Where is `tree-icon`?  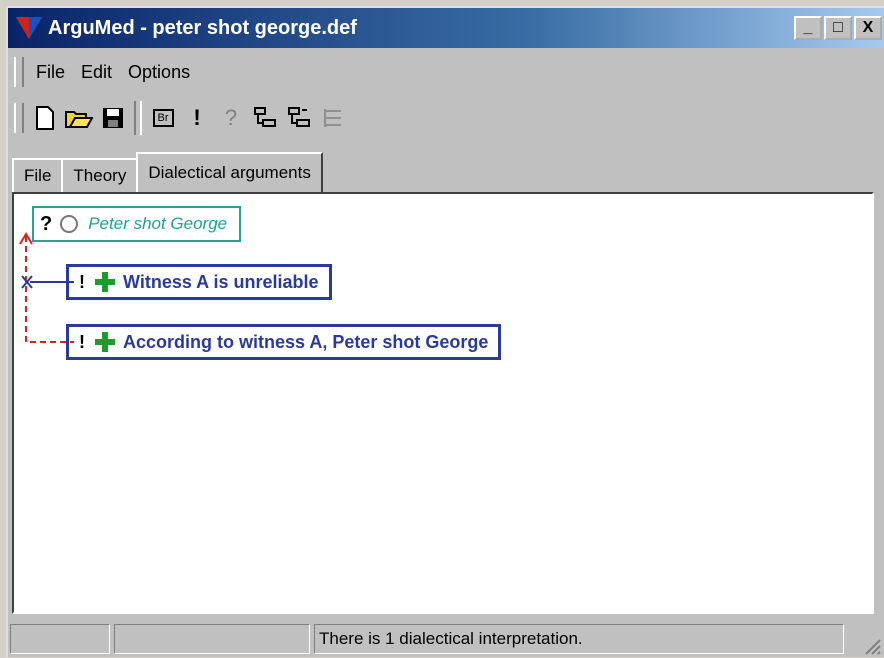 tree-icon is located at coordinates (265, 117).